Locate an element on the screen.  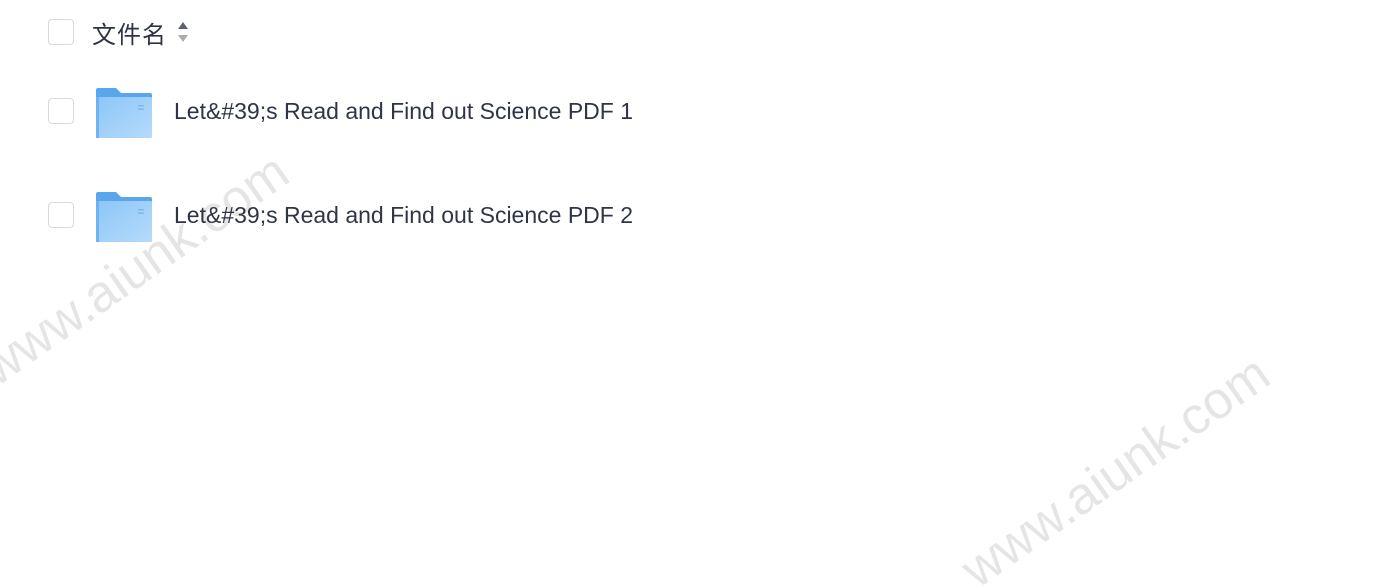
list-header: 文件名 is located at coordinates (119, 32).